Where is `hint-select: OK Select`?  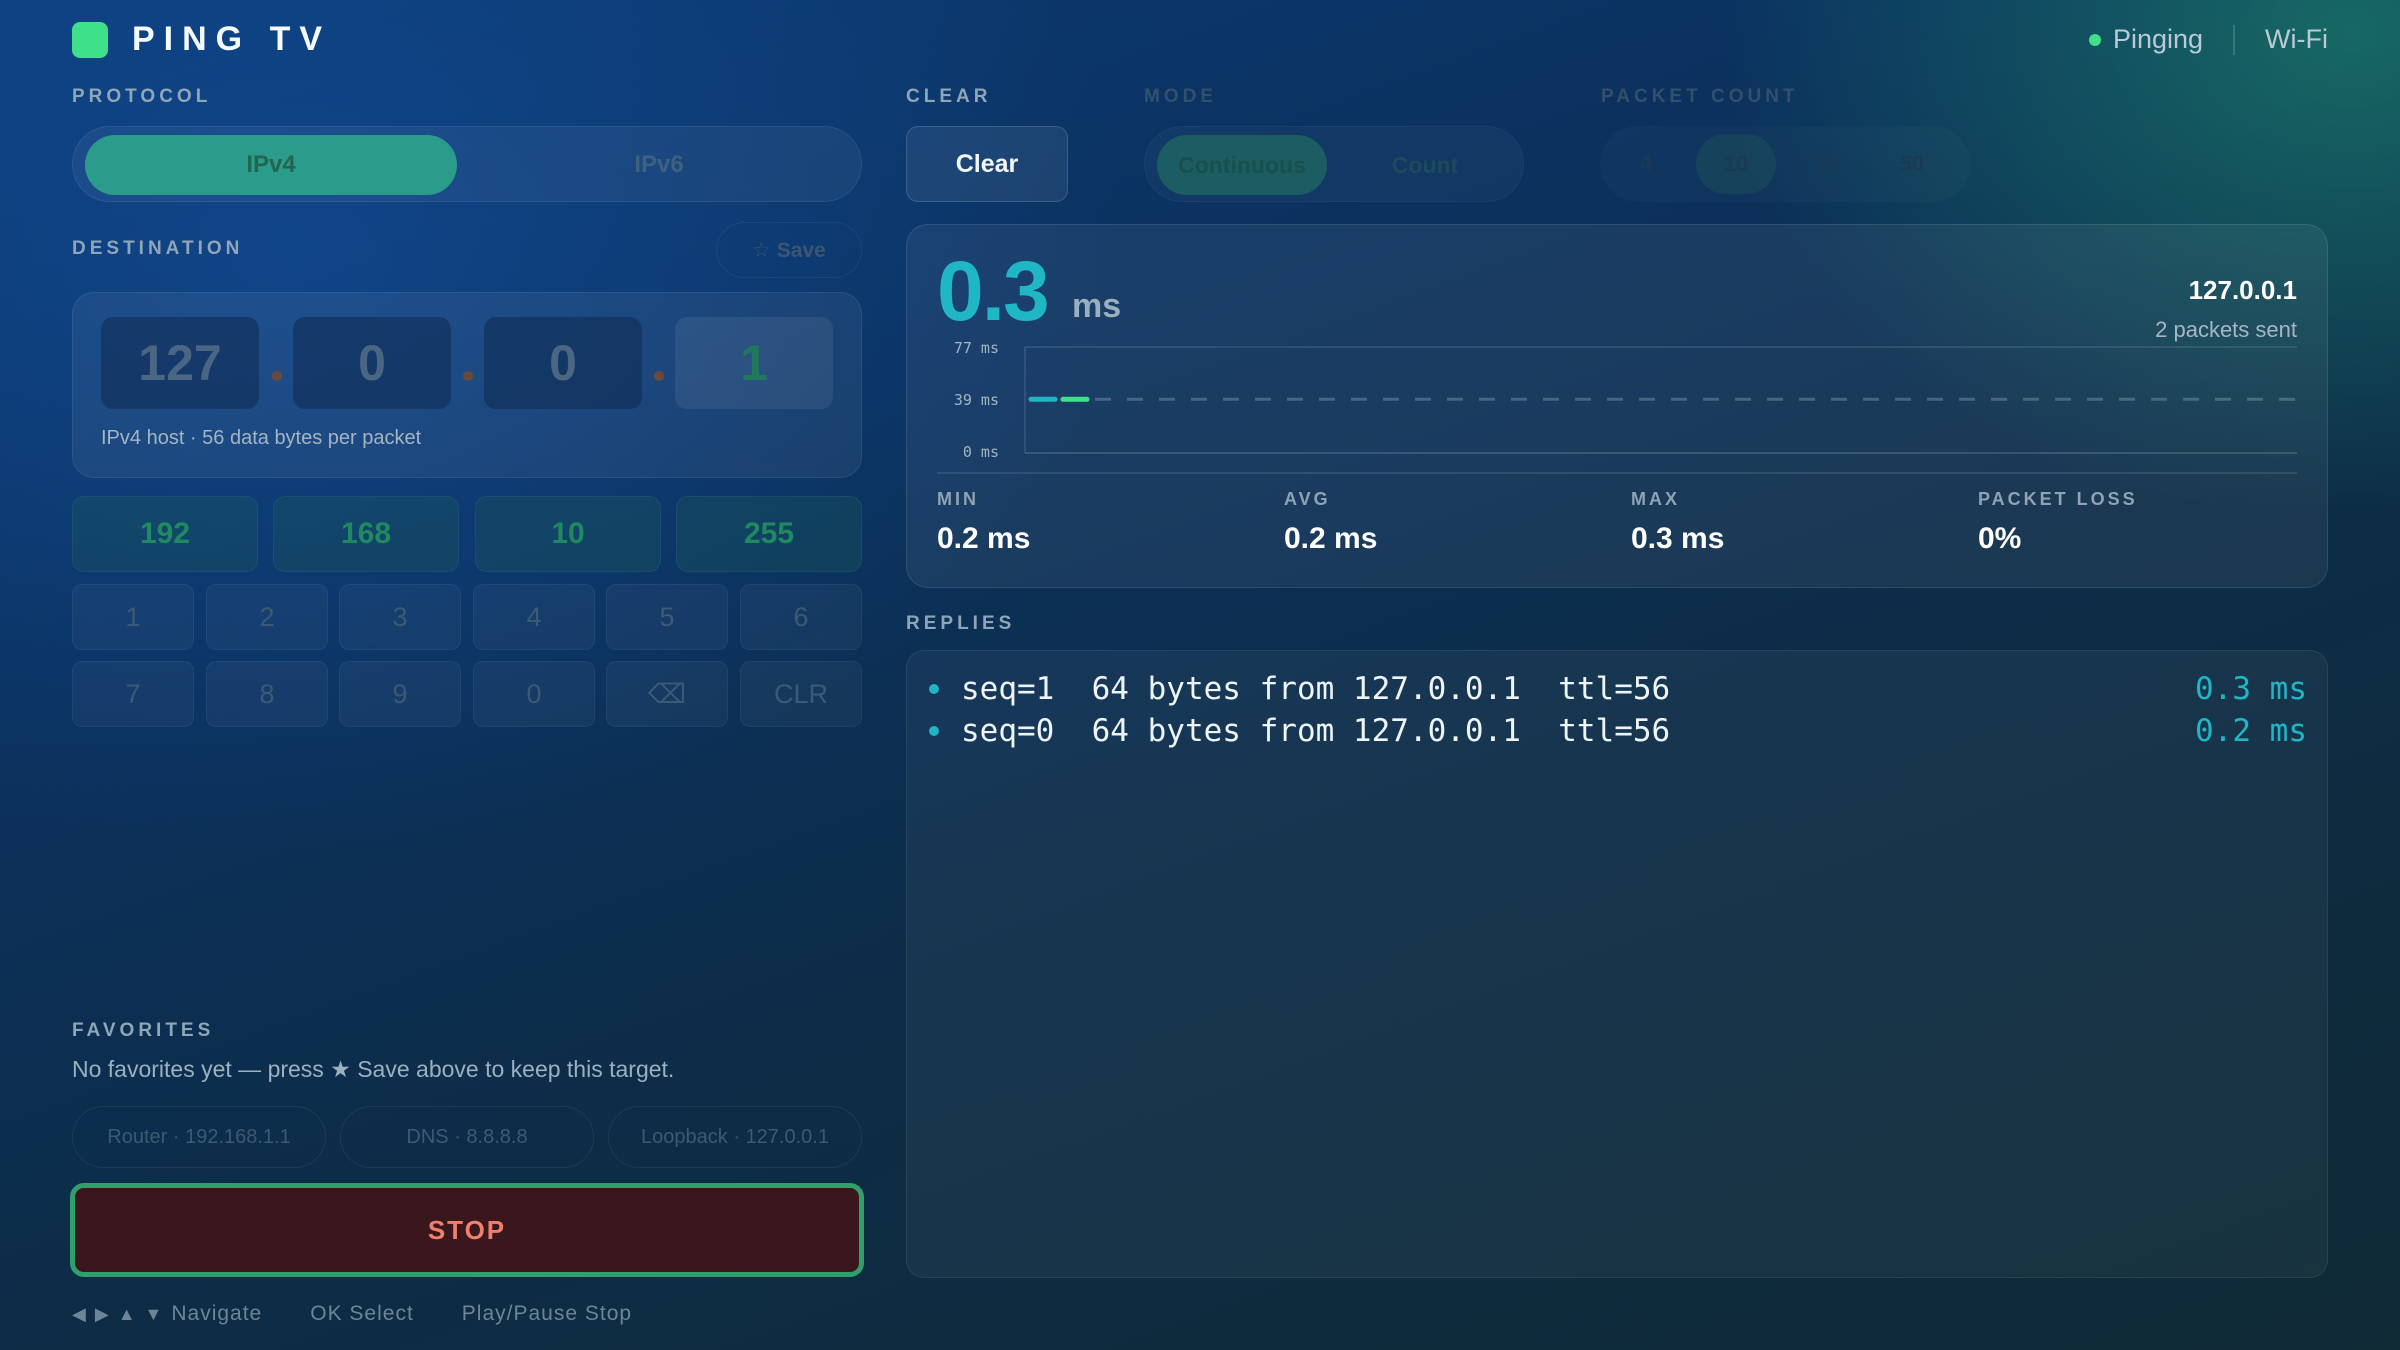
hint-select: OK Select is located at coordinates (362, 1313).